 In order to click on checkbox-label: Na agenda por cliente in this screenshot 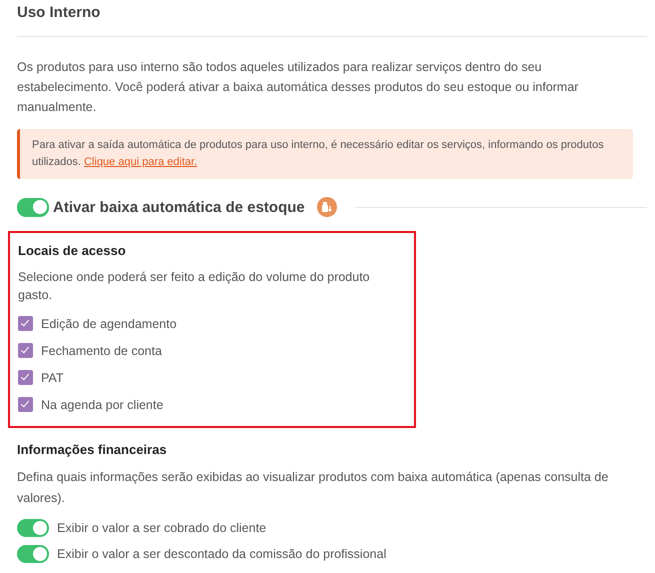, I will do `click(102, 405)`.